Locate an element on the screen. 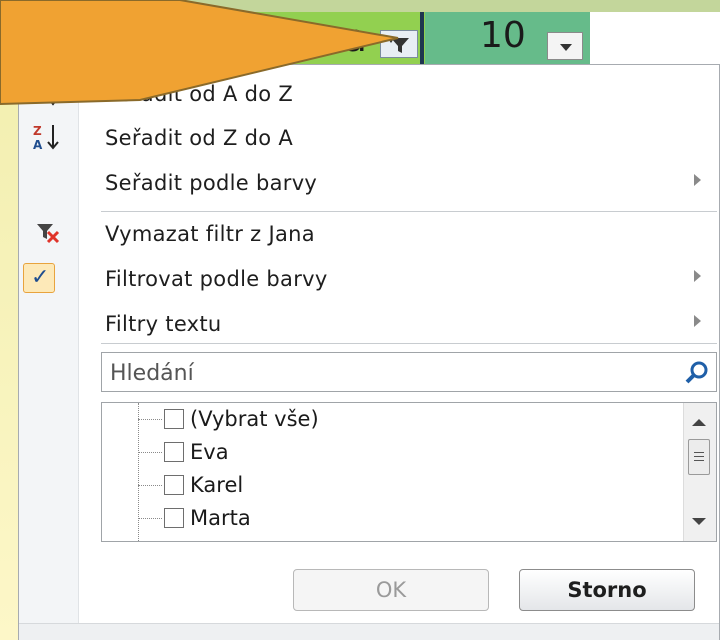 This screenshot has height=640, width=720. cancel-button: Storno is located at coordinates (607, 590).